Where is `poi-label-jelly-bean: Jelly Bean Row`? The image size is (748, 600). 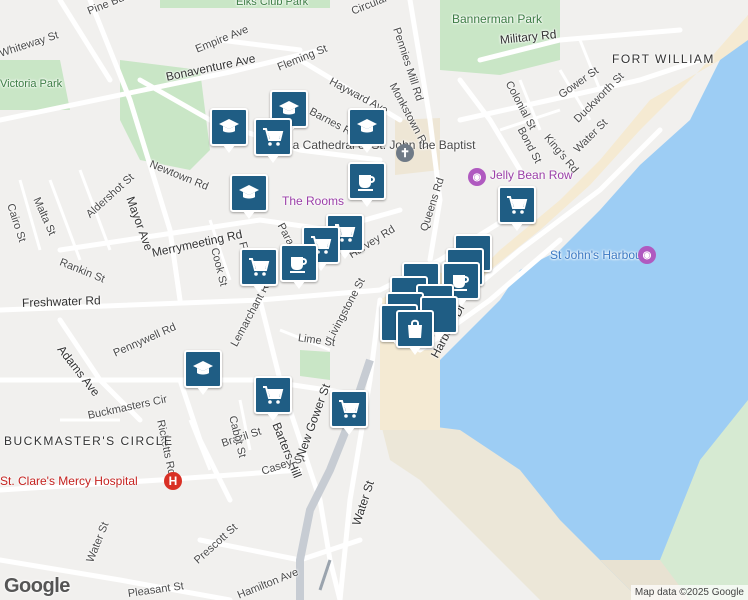 poi-label-jelly-bean: Jelly Bean Row is located at coordinates (531, 175).